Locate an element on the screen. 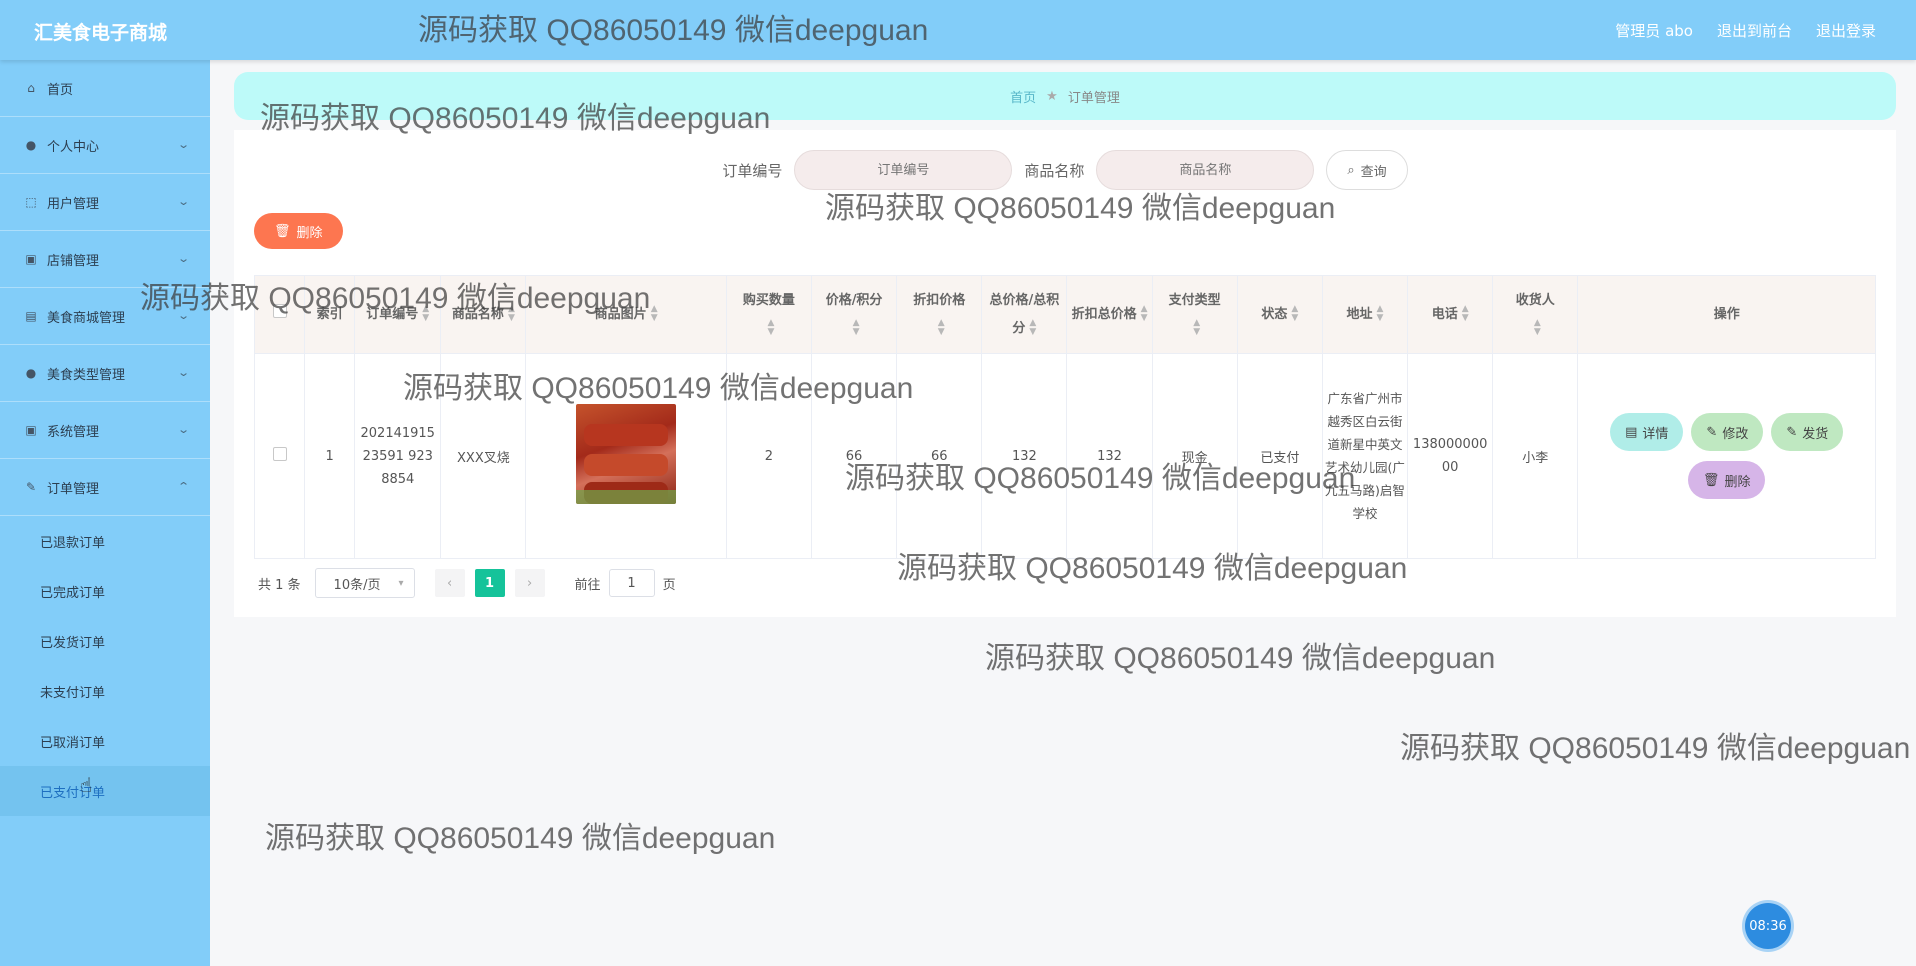 This screenshot has height=966, width=1916. clock-badge: 08:36 is located at coordinates (1768, 926).